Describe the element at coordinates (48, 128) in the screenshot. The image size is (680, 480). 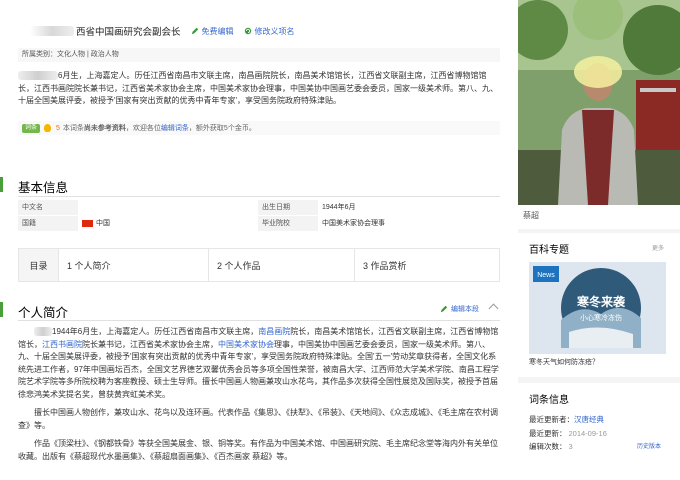
I see `lightbulb-icon` at that location.